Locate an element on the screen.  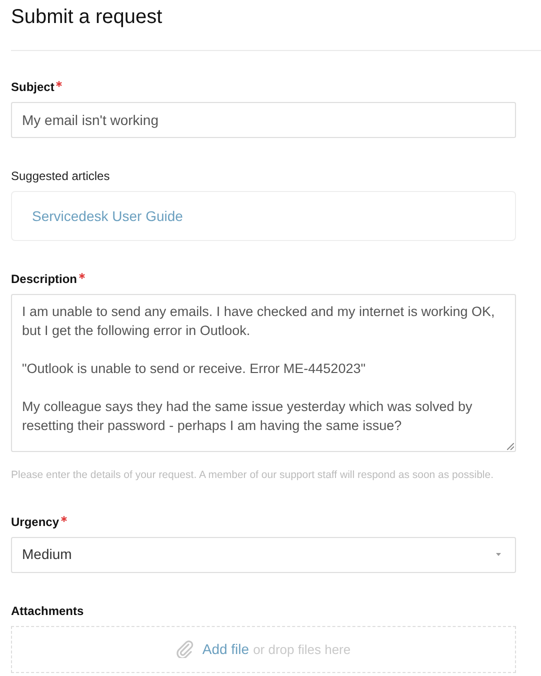
paperclip-icon is located at coordinates (185, 649).